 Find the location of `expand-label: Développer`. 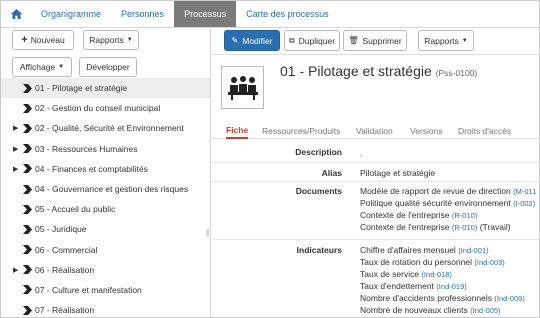

expand-label: Développer is located at coordinates (108, 67).